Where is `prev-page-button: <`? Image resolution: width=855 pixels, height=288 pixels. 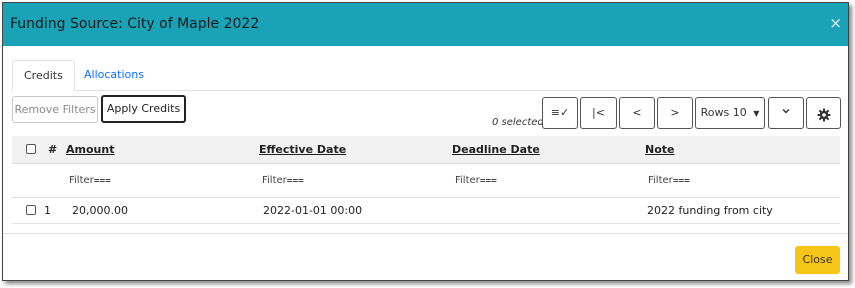
prev-page-button: < is located at coordinates (637, 113).